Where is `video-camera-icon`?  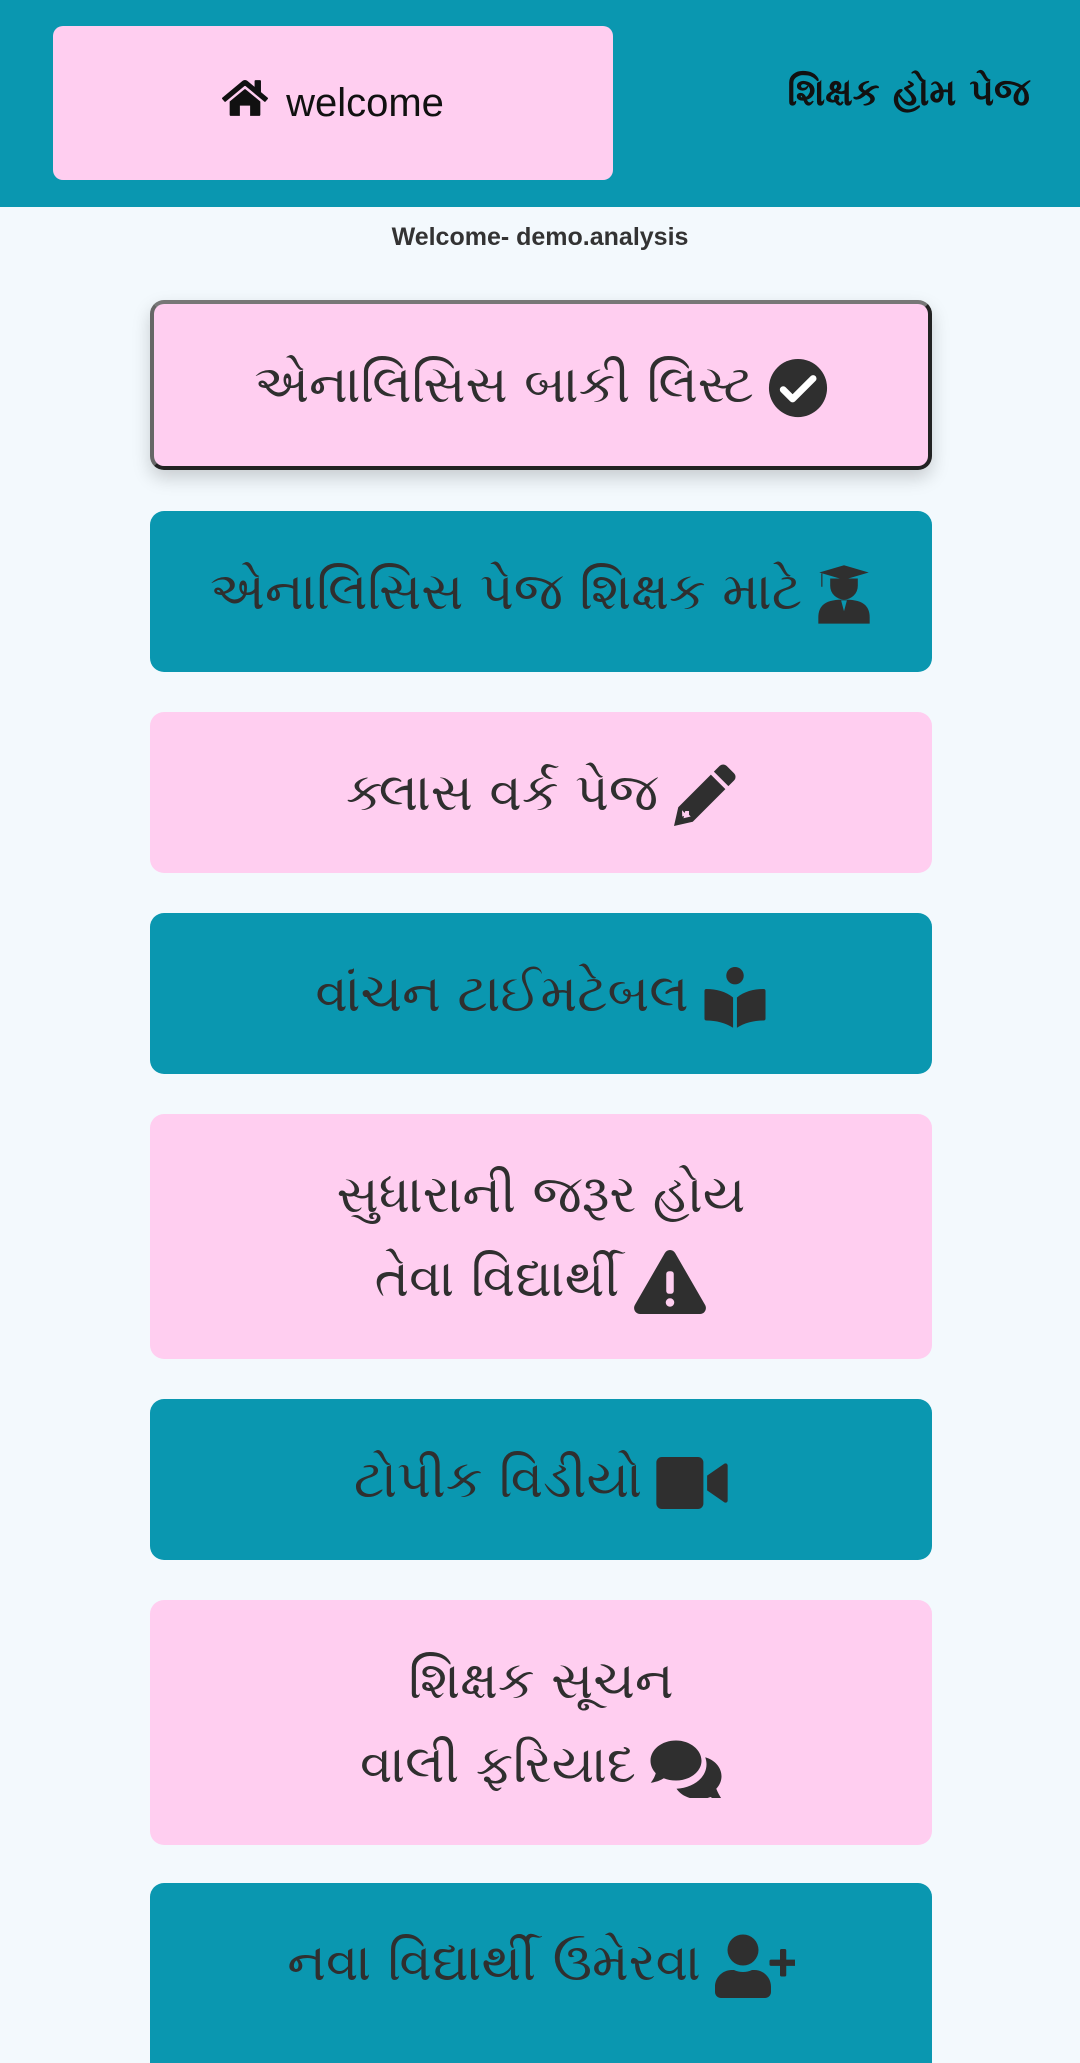
video-camera-icon is located at coordinates (692, 1482).